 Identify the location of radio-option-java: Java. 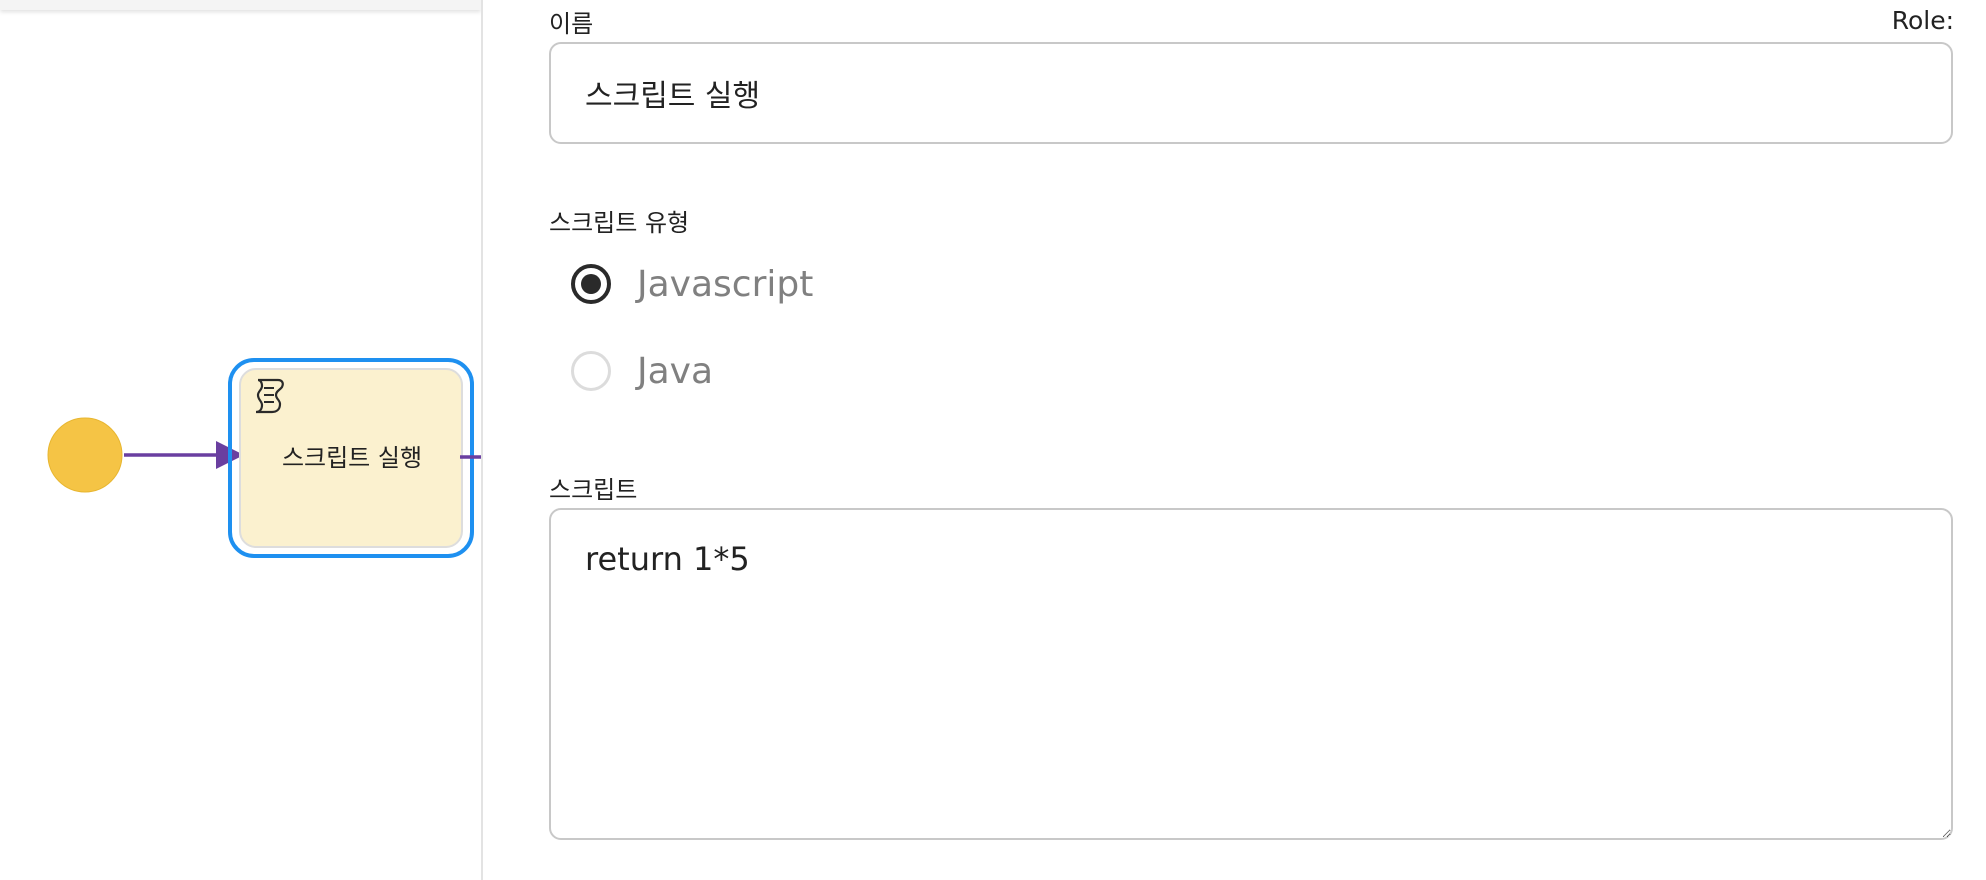
(642, 371).